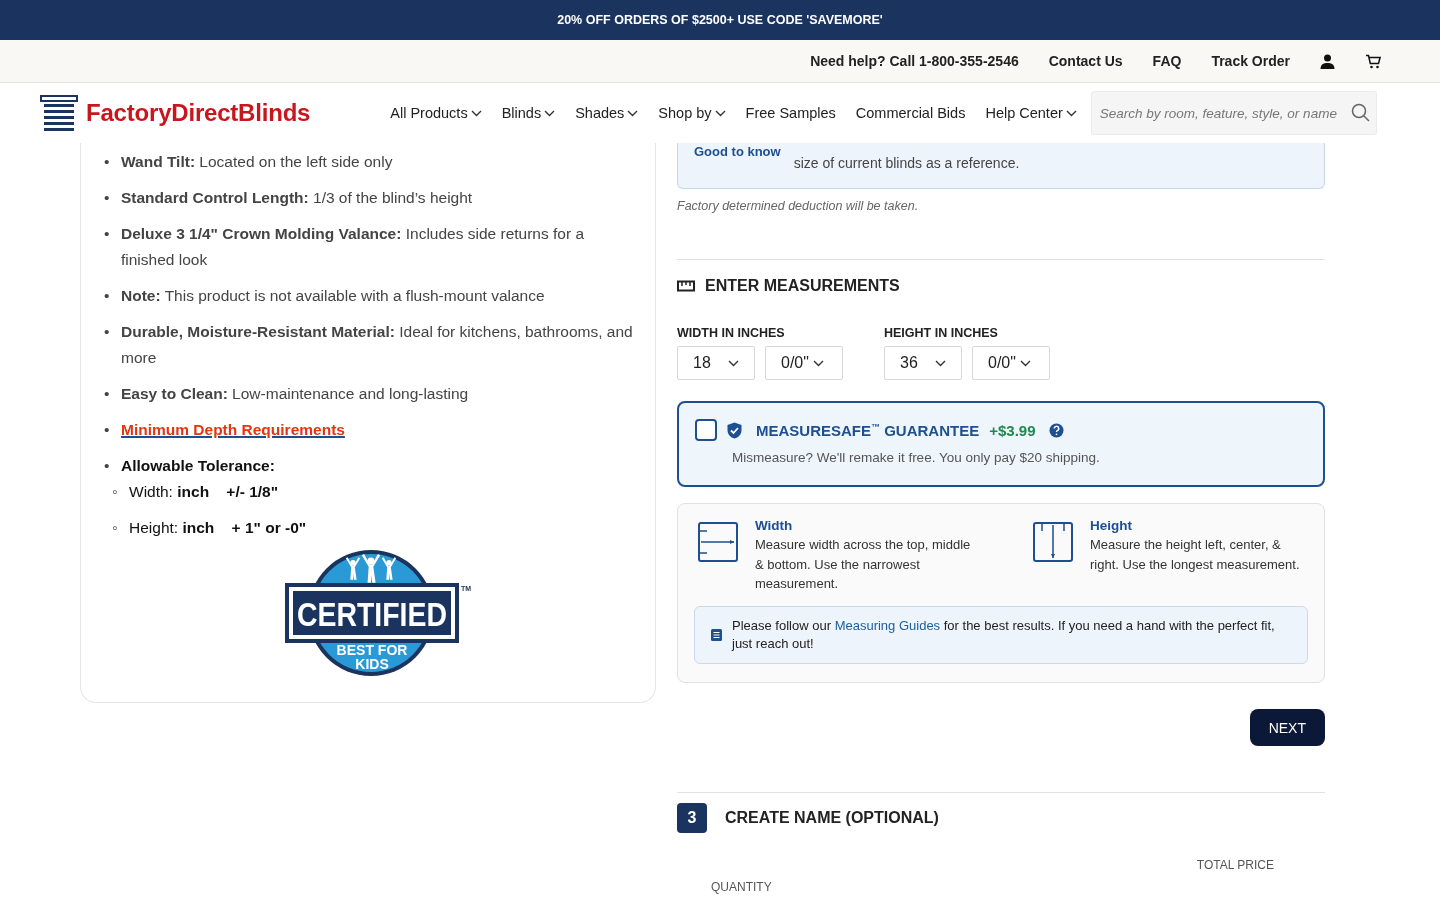 This screenshot has width=1440, height=900. Describe the element at coordinates (887, 625) in the screenshot. I see `measuring-guides-link: Measuring Guides` at that location.